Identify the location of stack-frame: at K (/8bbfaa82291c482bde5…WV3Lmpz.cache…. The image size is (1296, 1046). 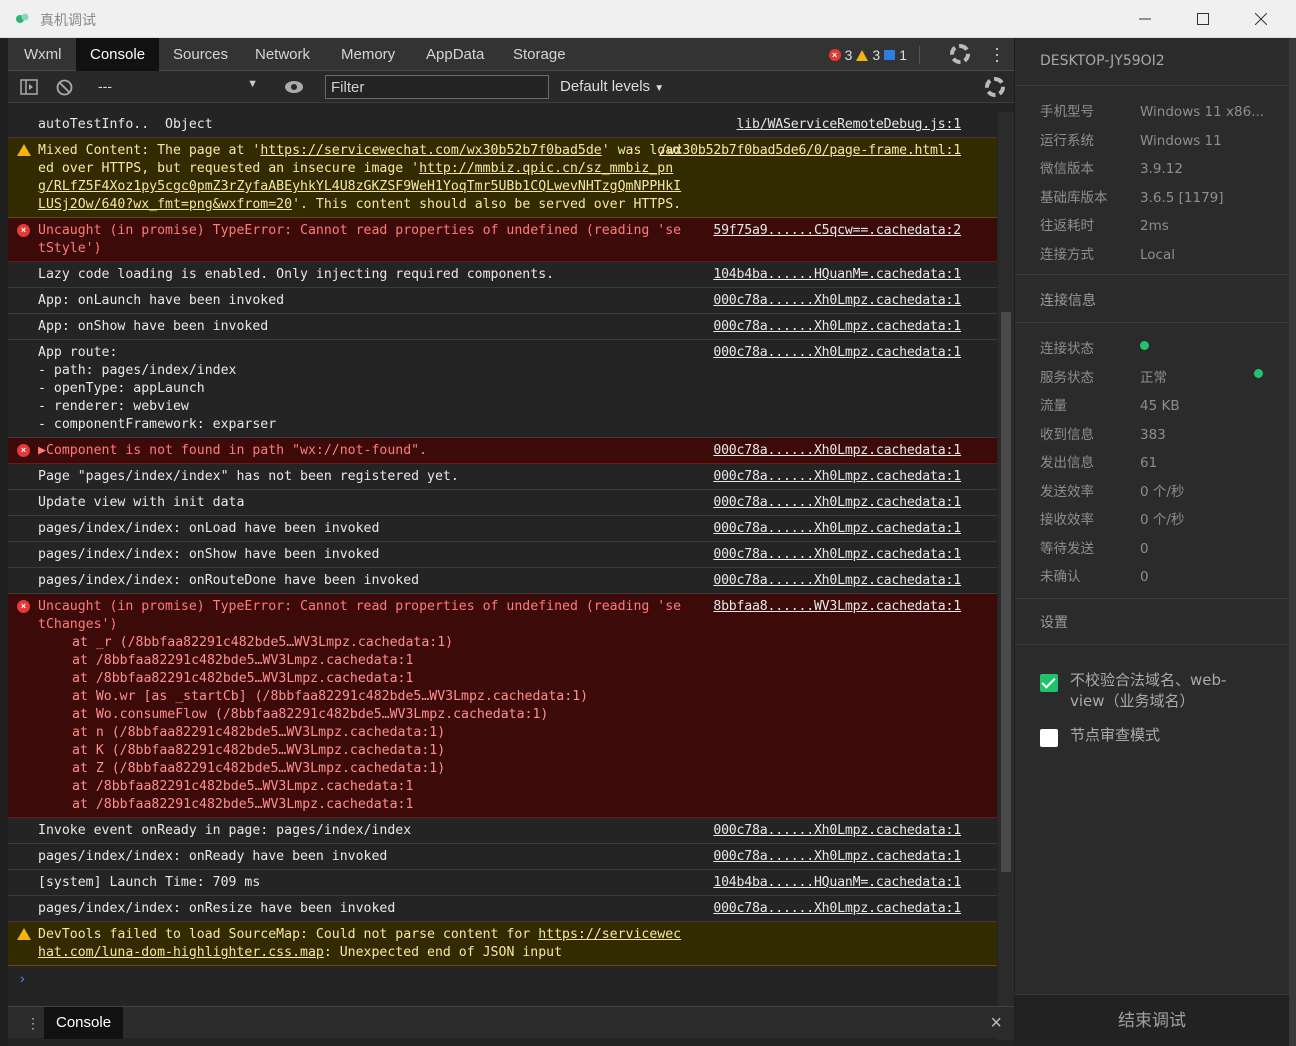
(517, 751).